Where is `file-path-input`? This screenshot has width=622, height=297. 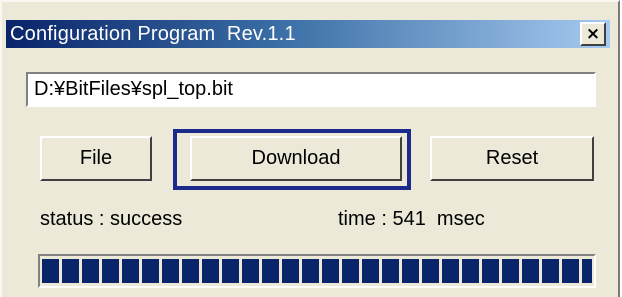 file-path-input is located at coordinates (311, 89).